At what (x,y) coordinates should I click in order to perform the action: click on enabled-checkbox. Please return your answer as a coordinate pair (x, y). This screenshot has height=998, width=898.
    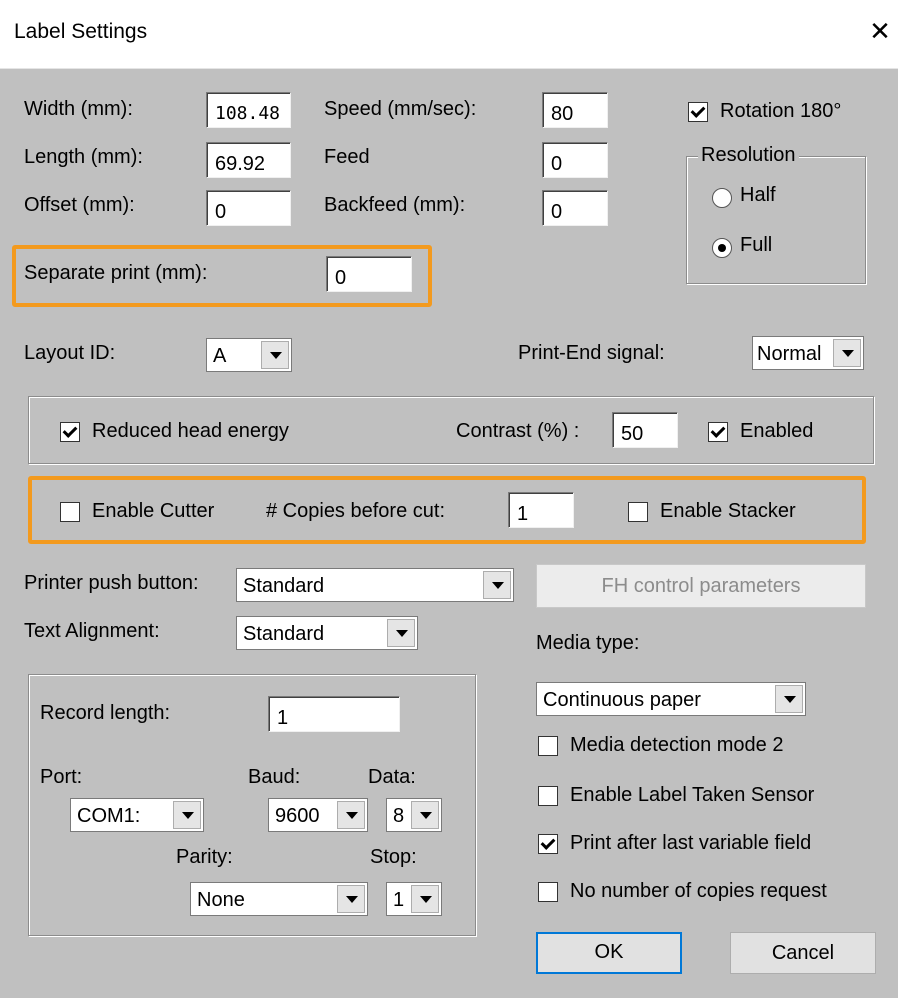
    Looking at the image, I should click on (718, 432).